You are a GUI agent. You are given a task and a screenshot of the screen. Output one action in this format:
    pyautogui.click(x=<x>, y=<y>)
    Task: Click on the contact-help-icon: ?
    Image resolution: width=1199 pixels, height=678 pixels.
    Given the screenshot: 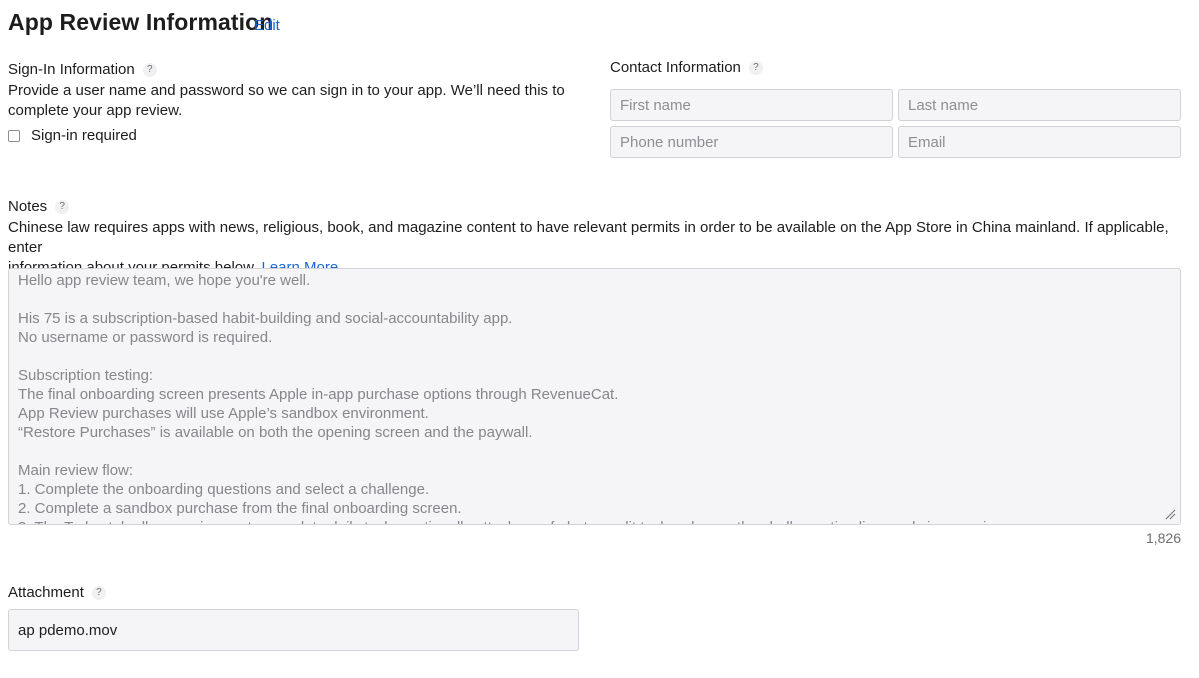 What is the action you would take?
    pyautogui.click(x=755, y=67)
    